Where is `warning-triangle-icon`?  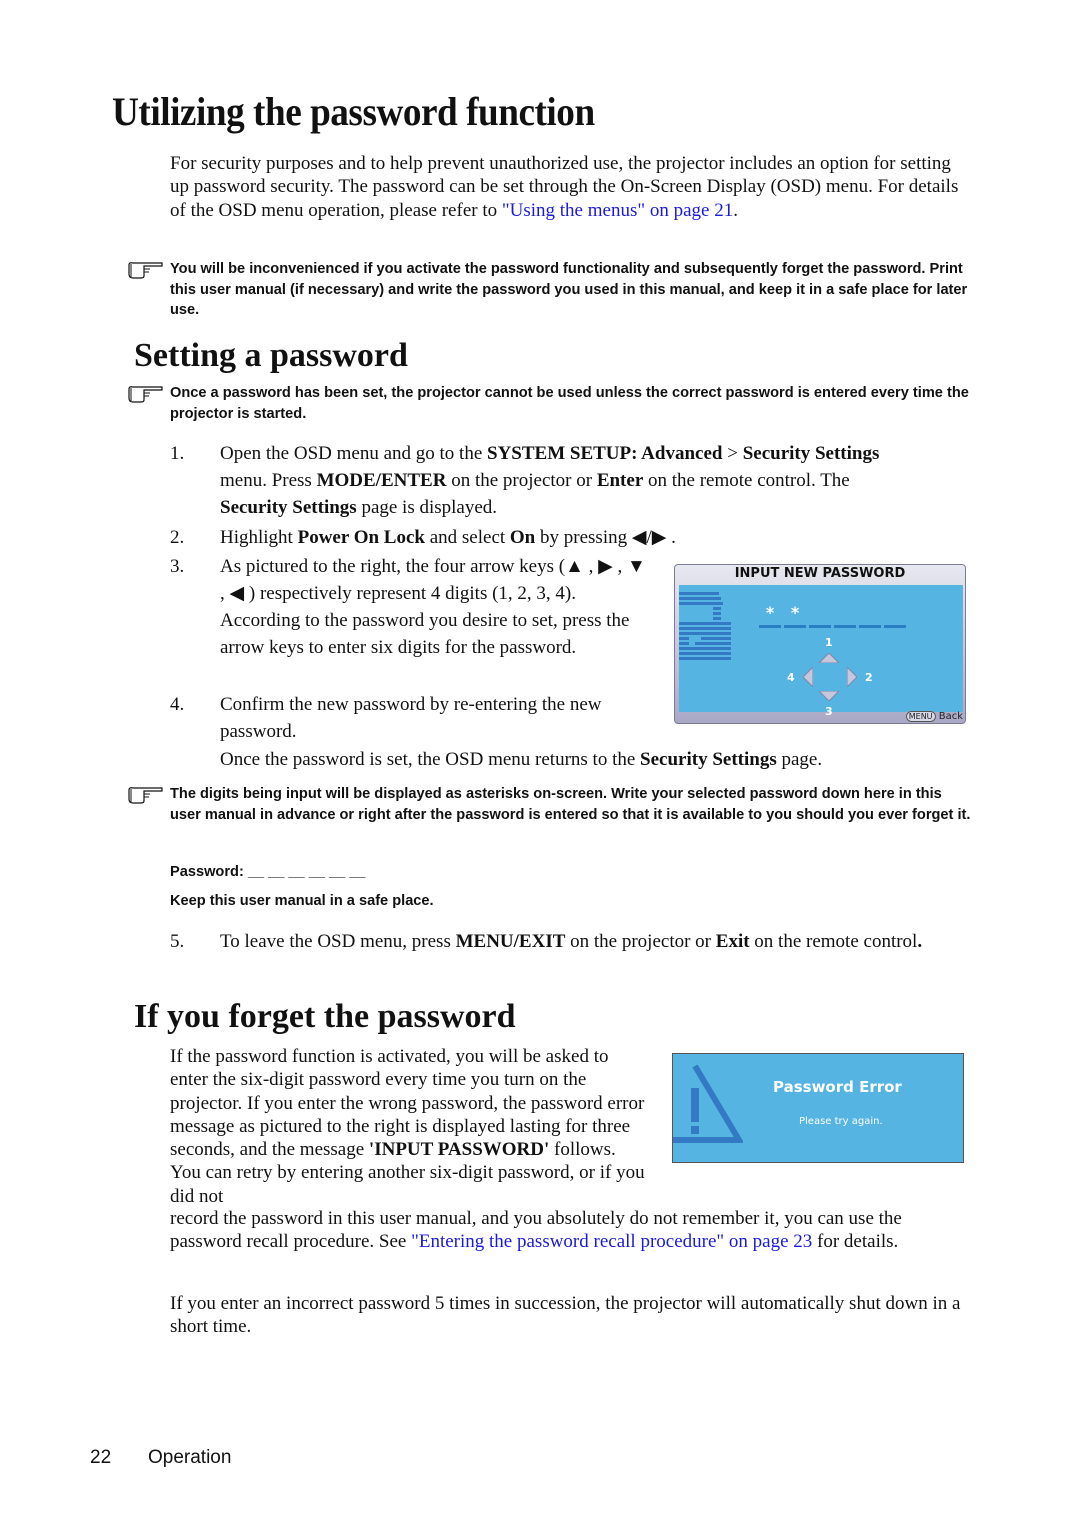 warning-triangle-icon is located at coordinates (708, 1103).